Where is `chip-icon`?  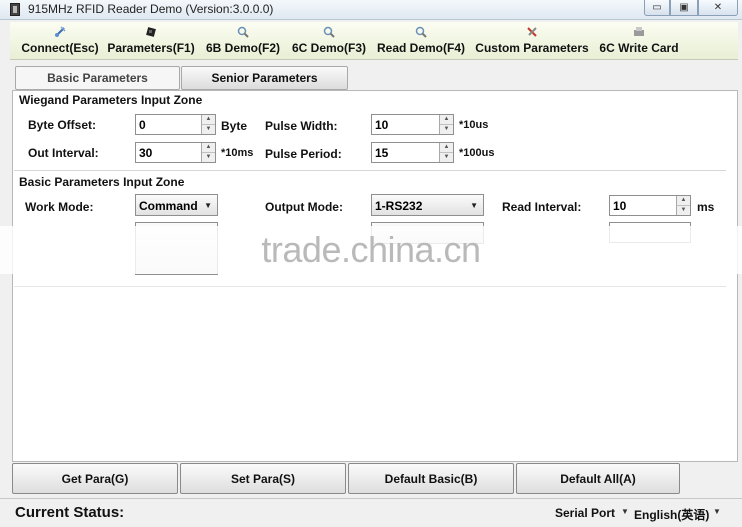 chip-icon is located at coordinates (151, 32).